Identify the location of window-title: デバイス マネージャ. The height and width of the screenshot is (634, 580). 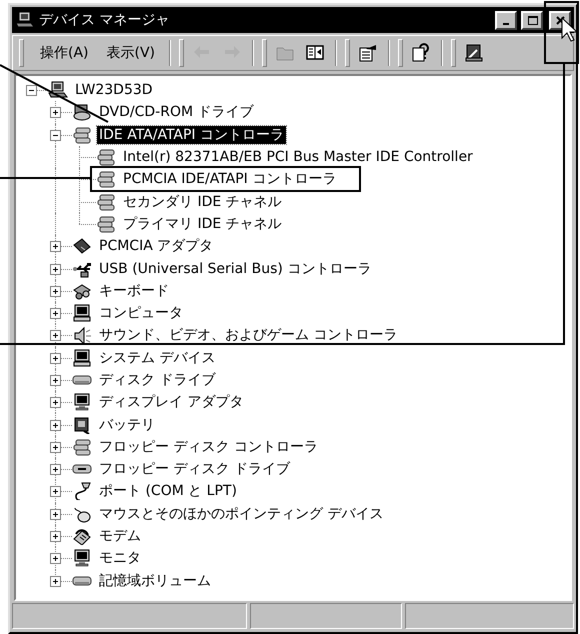
(104, 20).